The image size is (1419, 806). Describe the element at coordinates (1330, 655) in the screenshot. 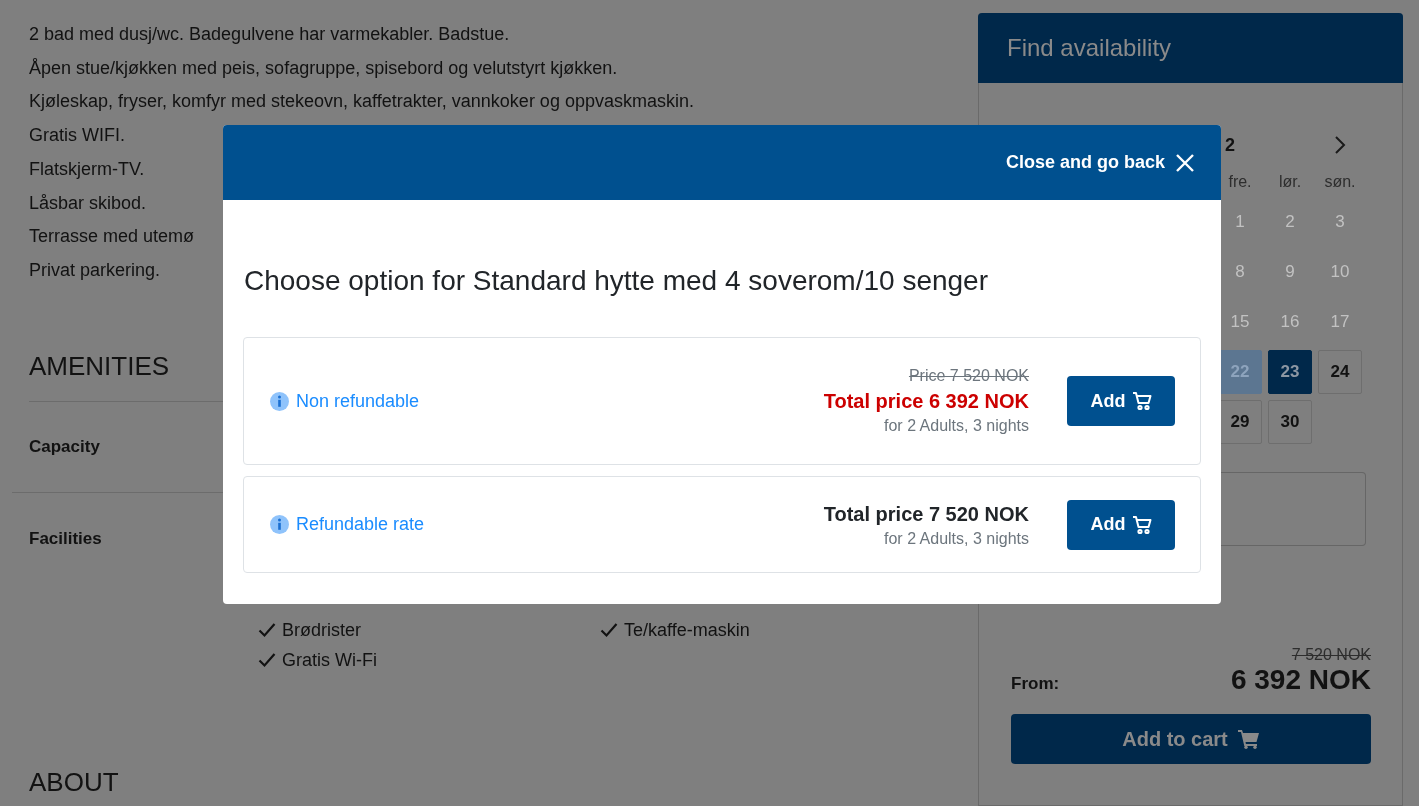

I see `original-price: 7 520 NOK` at that location.